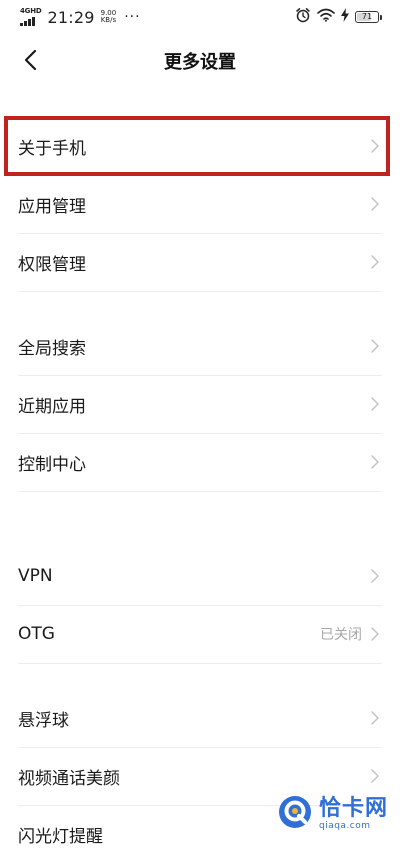 Image resolution: width=400 pixels, height=863 pixels. I want to click on watermark-logo-icon, so click(295, 814).